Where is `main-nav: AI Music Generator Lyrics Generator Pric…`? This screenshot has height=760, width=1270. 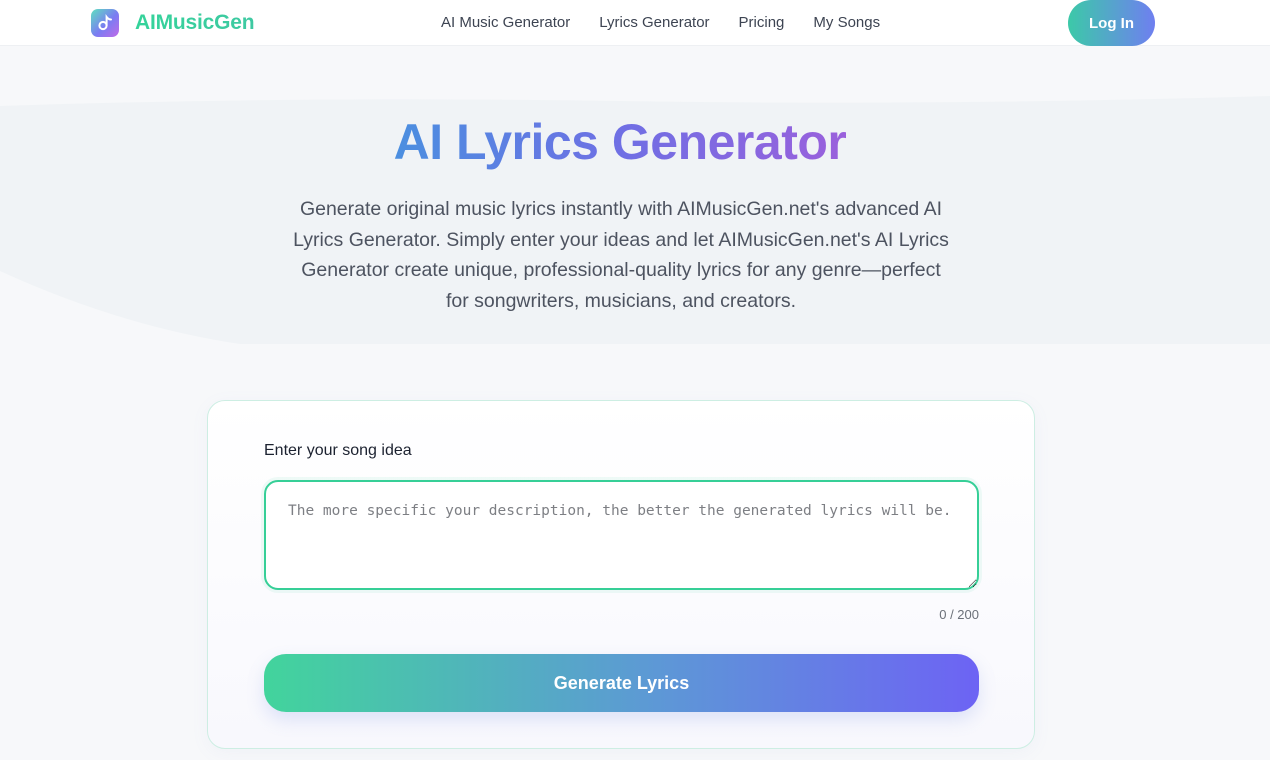 main-nav: AI Music Generator Lyrics Generator Pric… is located at coordinates (660, 22).